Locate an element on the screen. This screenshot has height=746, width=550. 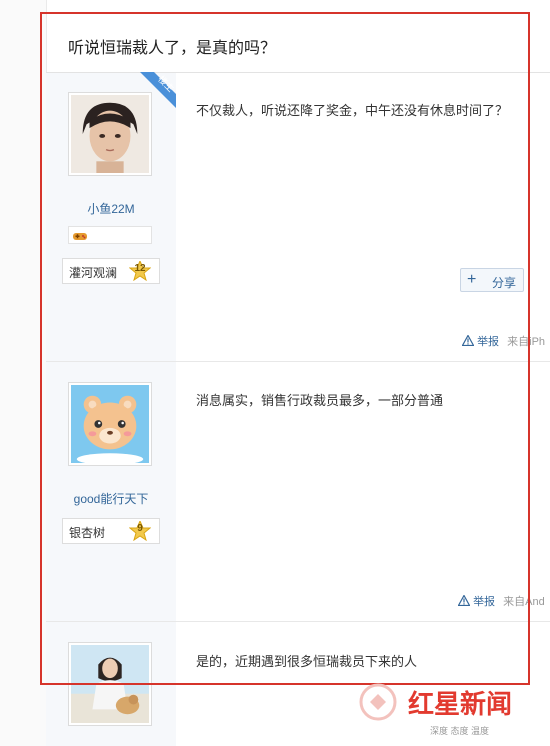
watermark-name: 红星新闻 is located at coordinates (460, 705).